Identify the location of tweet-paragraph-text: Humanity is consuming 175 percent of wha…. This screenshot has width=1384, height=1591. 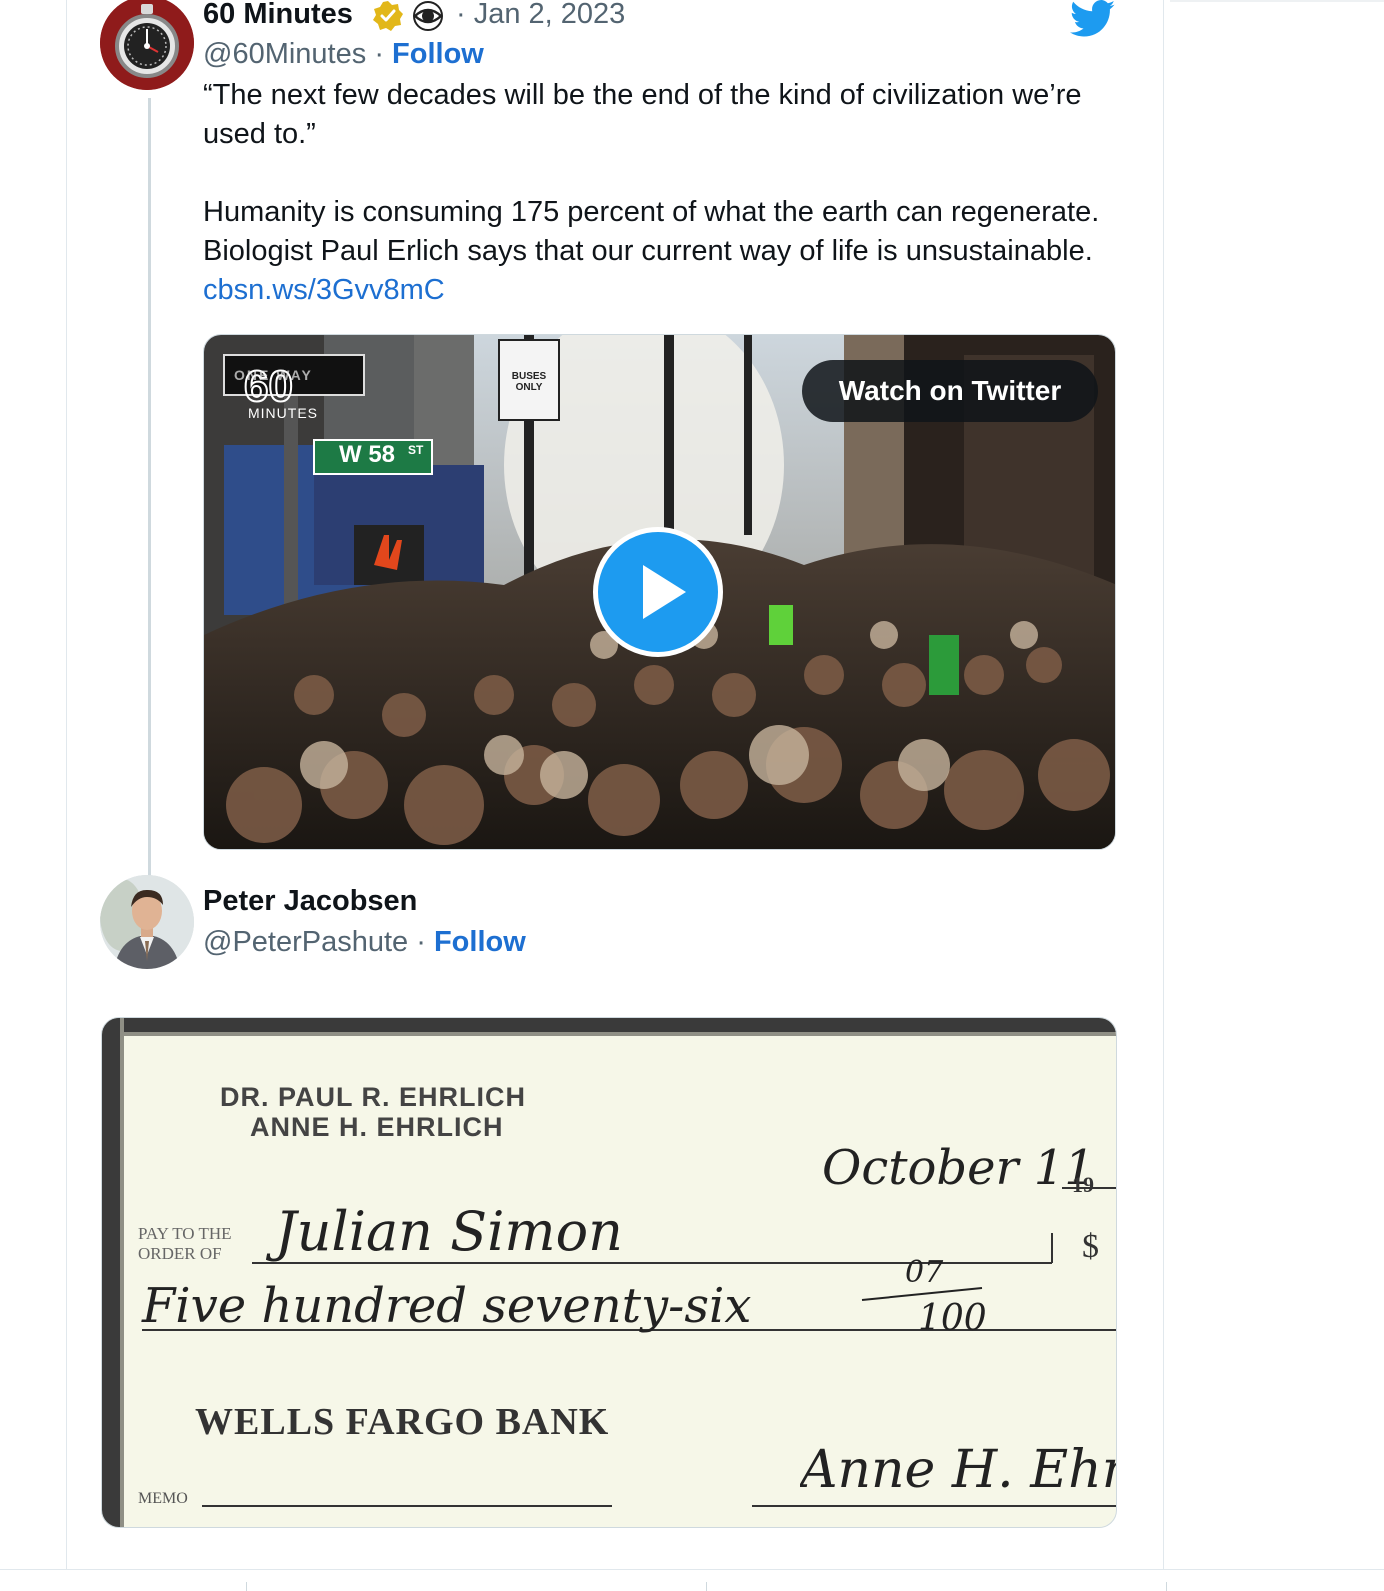
(651, 231).